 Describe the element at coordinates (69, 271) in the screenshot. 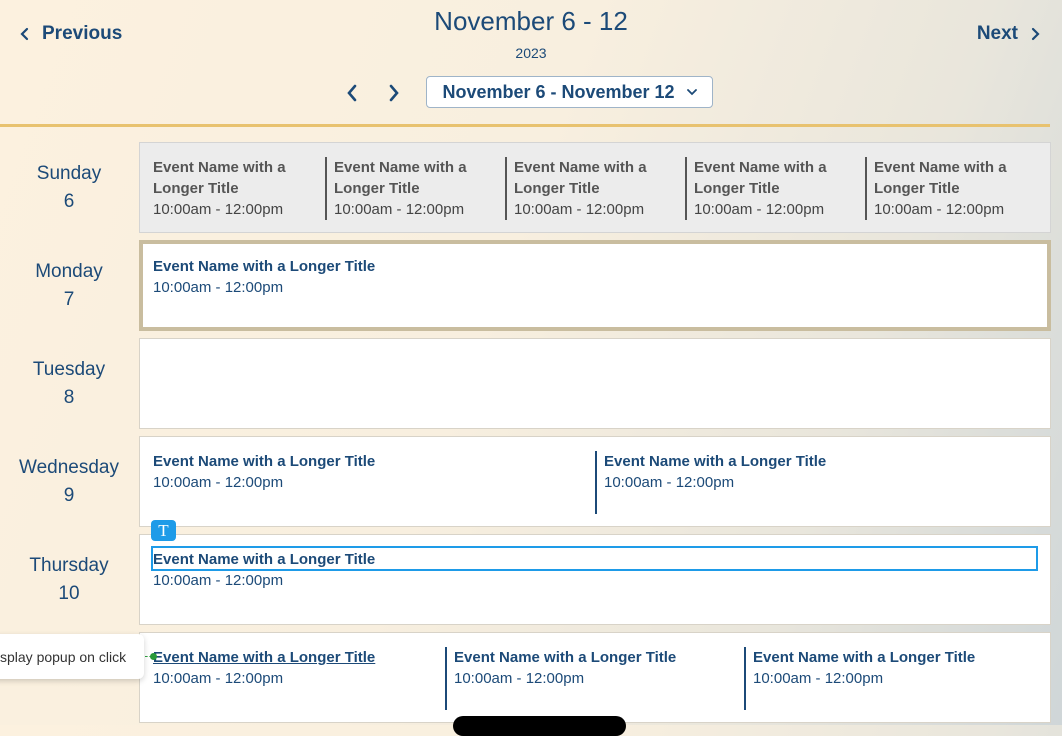

I see `day-name: Monday` at that location.